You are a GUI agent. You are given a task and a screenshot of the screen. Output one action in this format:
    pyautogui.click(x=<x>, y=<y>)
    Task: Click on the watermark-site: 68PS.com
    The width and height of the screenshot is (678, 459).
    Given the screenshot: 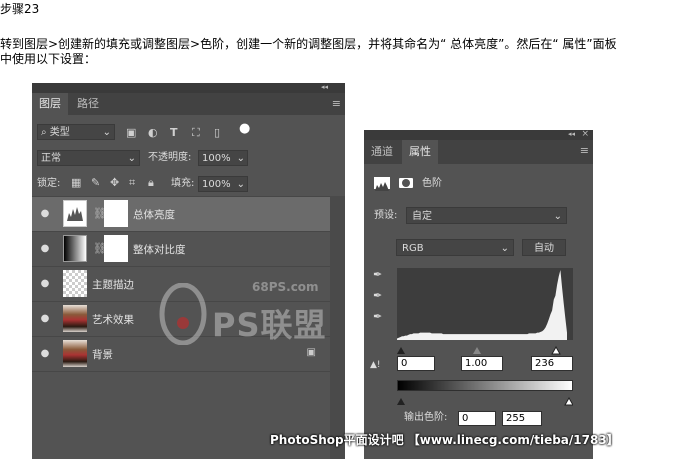 What is the action you would take?
    pyautogui.click(x=285, y=287)
    